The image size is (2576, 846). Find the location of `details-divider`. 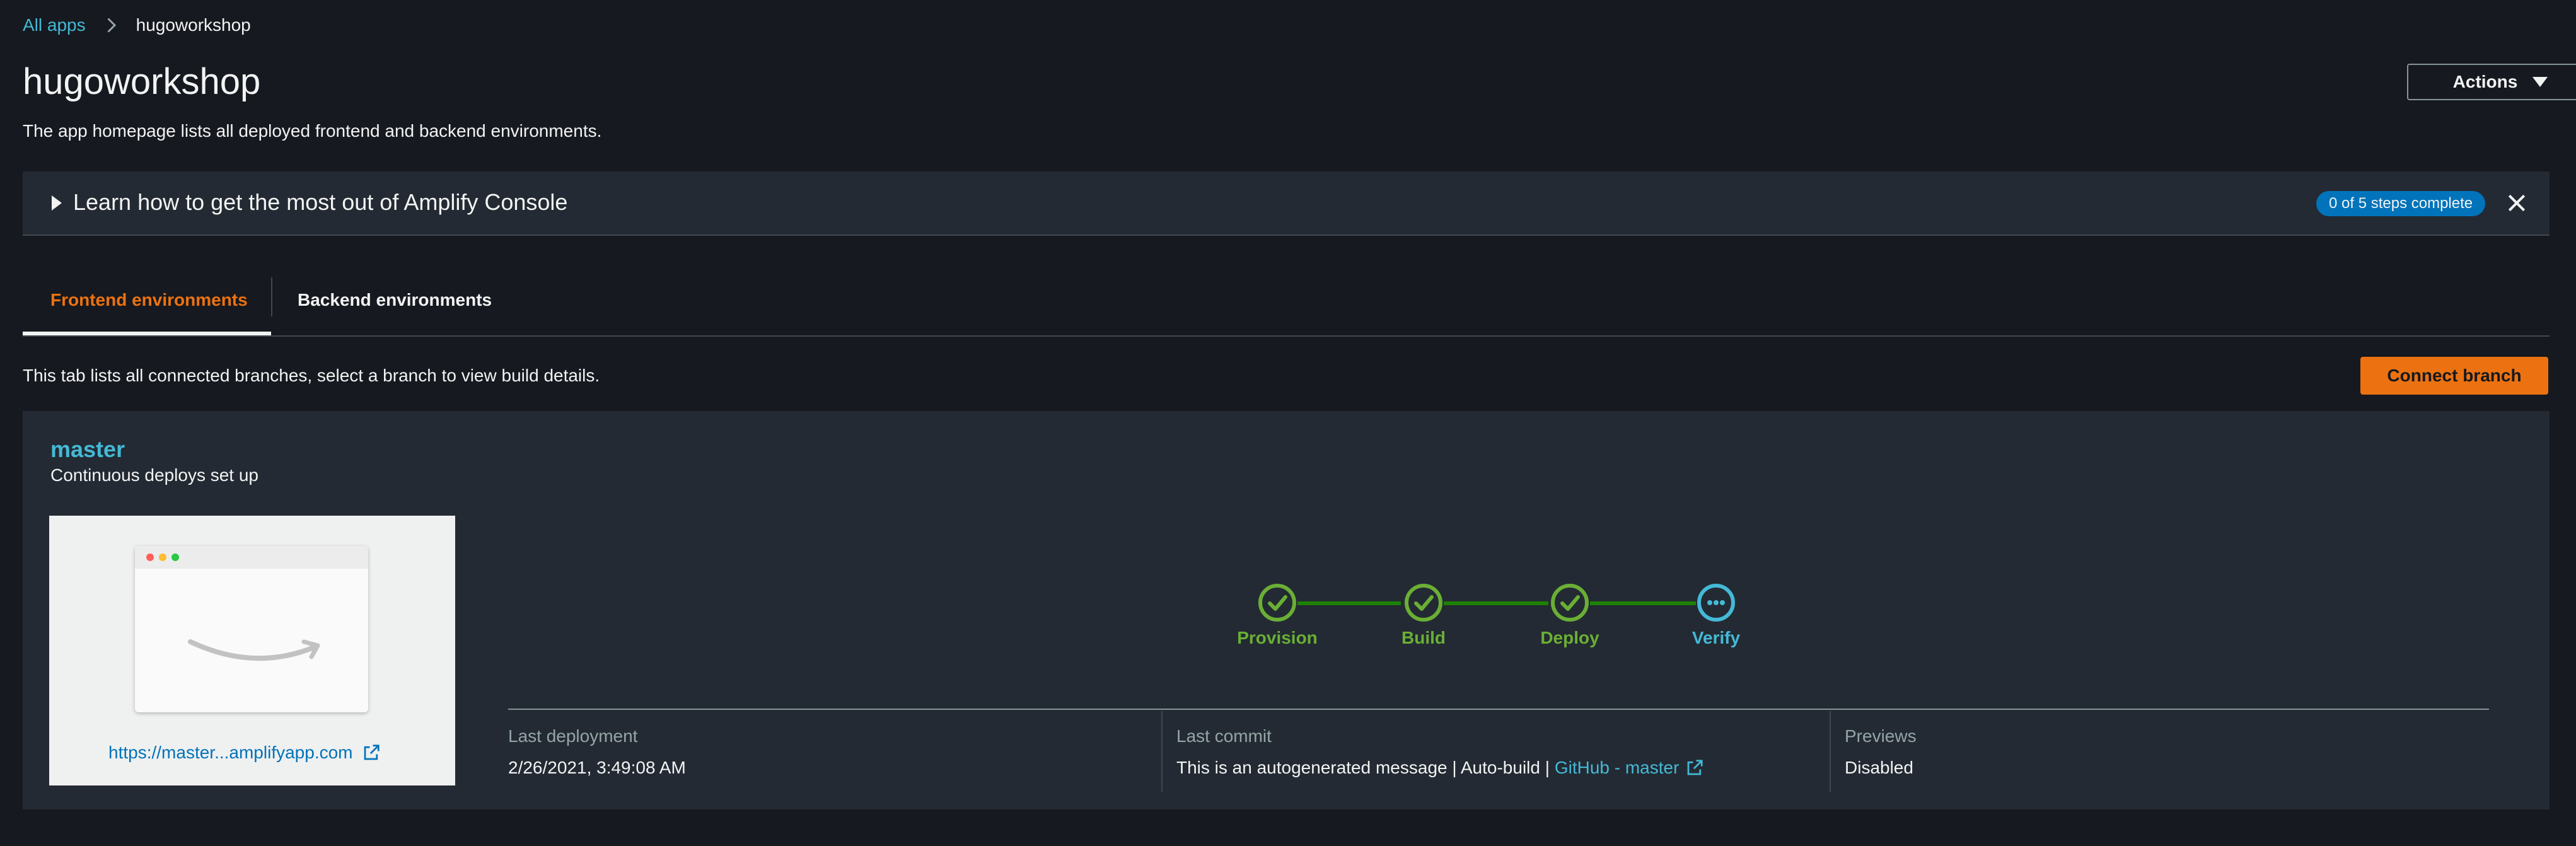

details-divider is located at coordinates (1498, 709).